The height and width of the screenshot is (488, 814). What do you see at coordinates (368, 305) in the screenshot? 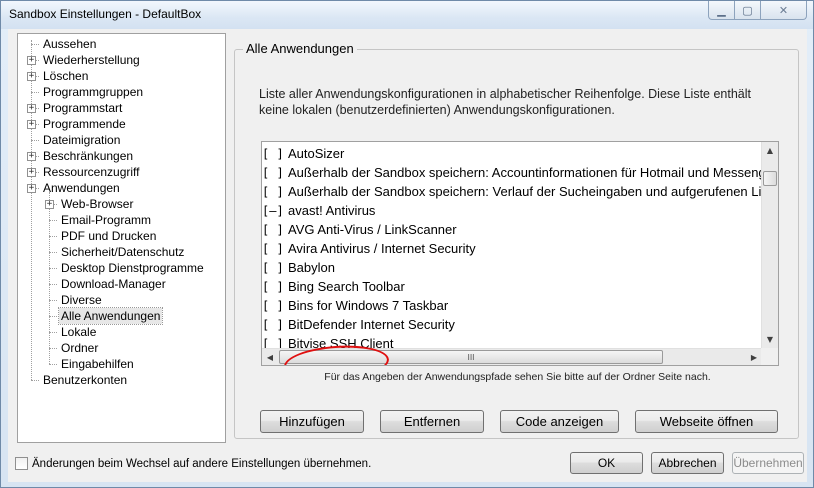
I see `app-name: Bins for Windows 7 Taskbar` at bounding box center [368, 305].